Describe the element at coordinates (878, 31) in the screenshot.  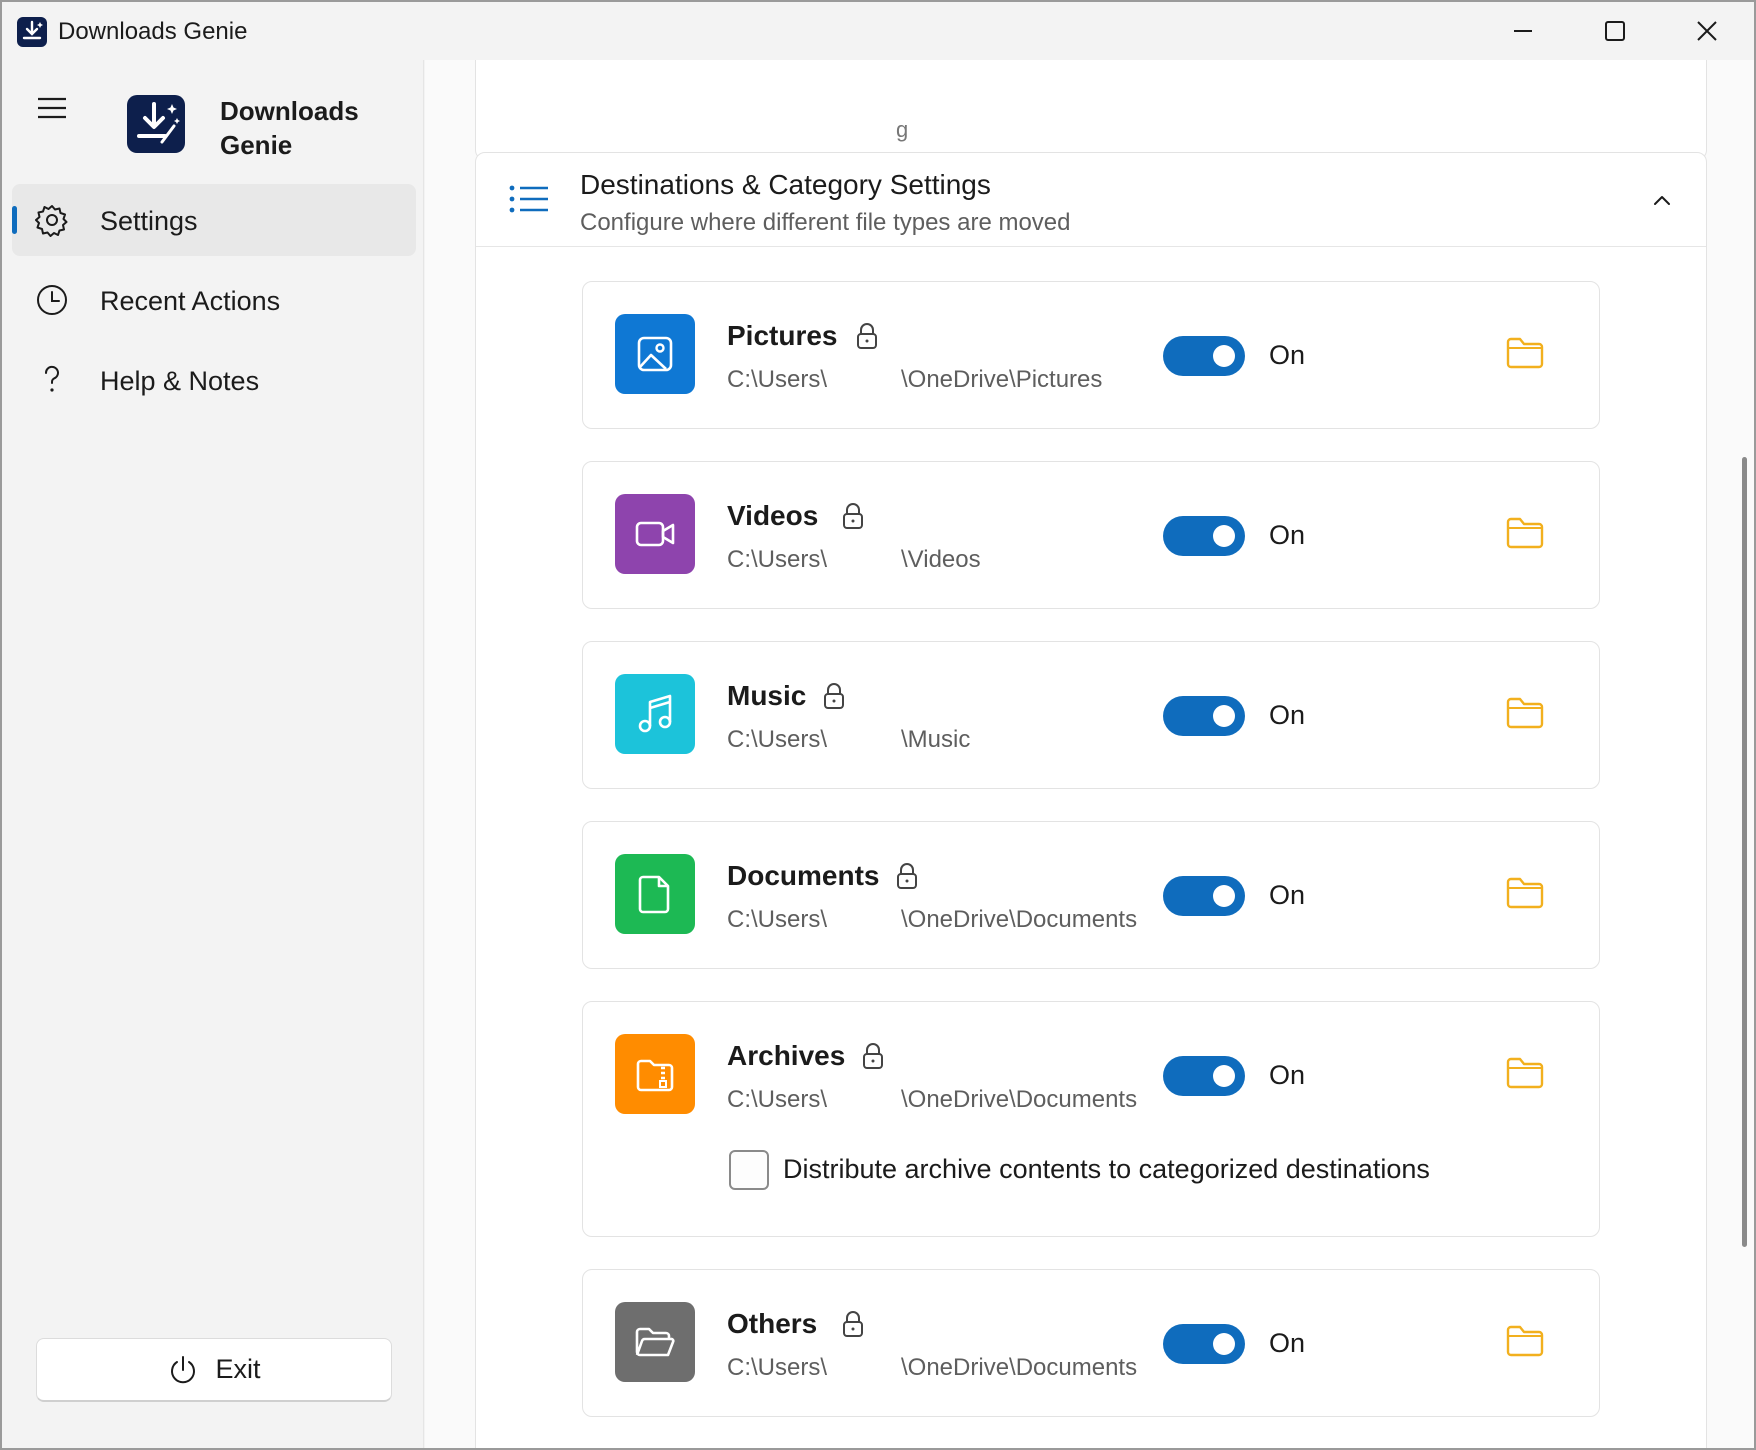
I see `title-bar: Downloads Genie` at that location.